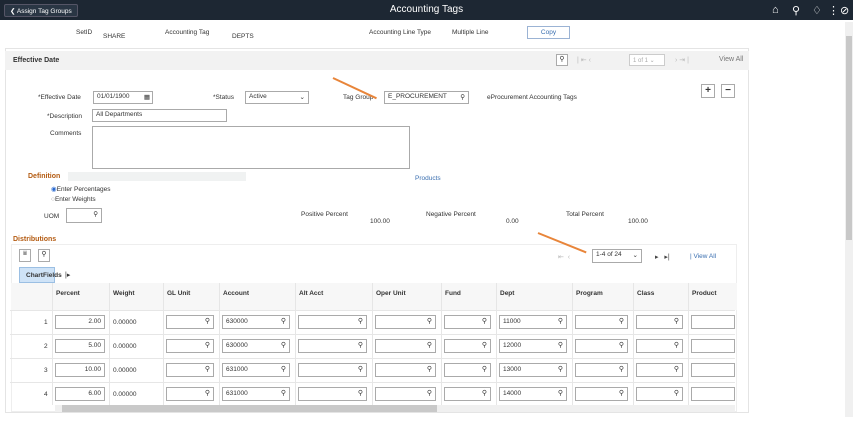 Image resolution: width=853 pixels, height=434 pixels. I want to click on delete-row-button: −, so click(728, 91).